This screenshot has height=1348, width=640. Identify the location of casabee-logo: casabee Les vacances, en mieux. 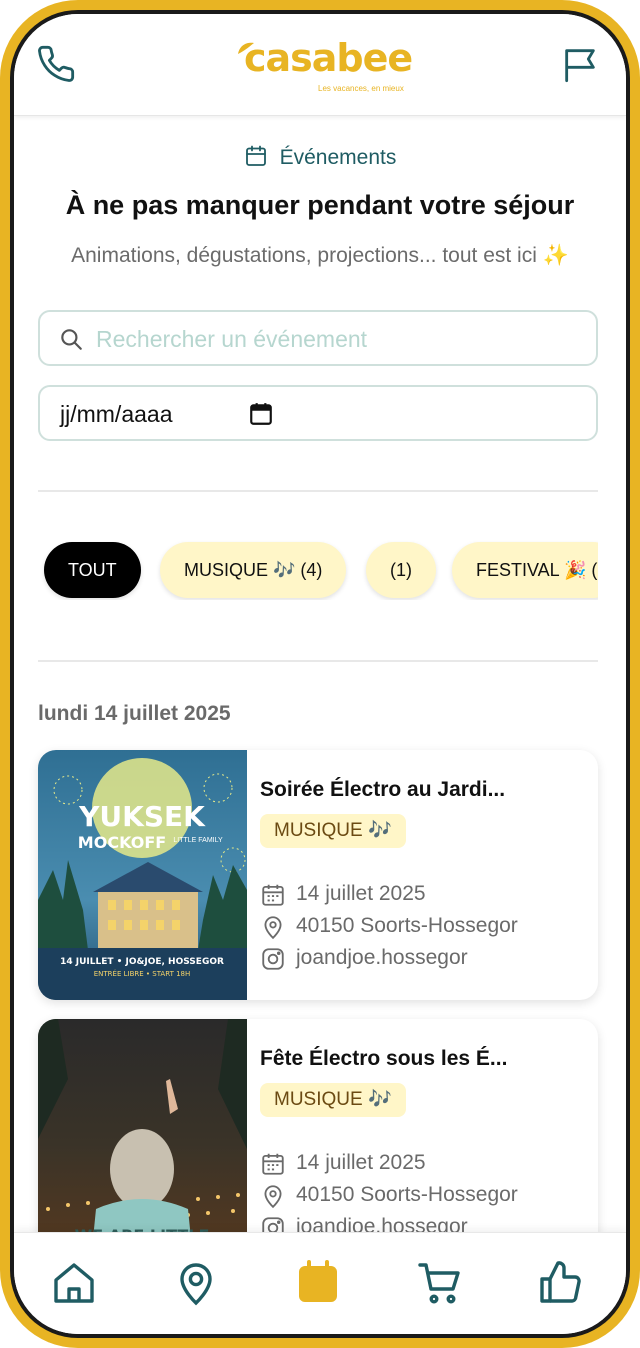
(324, 68).